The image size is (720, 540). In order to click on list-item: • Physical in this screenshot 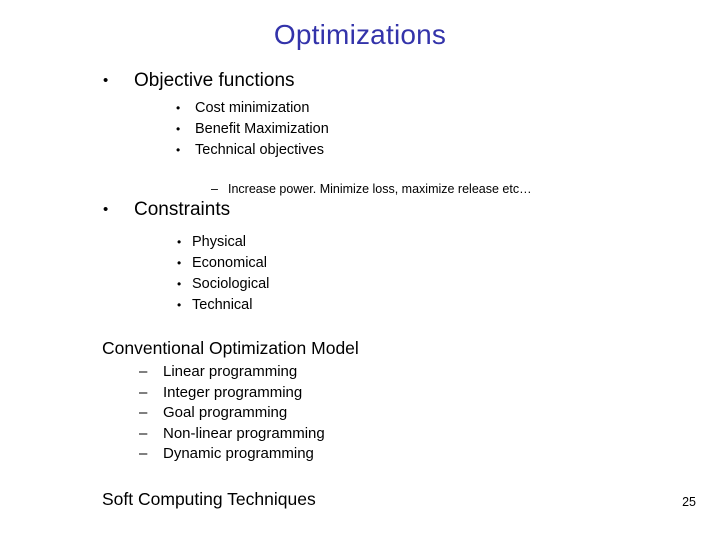, I will do `click(360, 242)`.